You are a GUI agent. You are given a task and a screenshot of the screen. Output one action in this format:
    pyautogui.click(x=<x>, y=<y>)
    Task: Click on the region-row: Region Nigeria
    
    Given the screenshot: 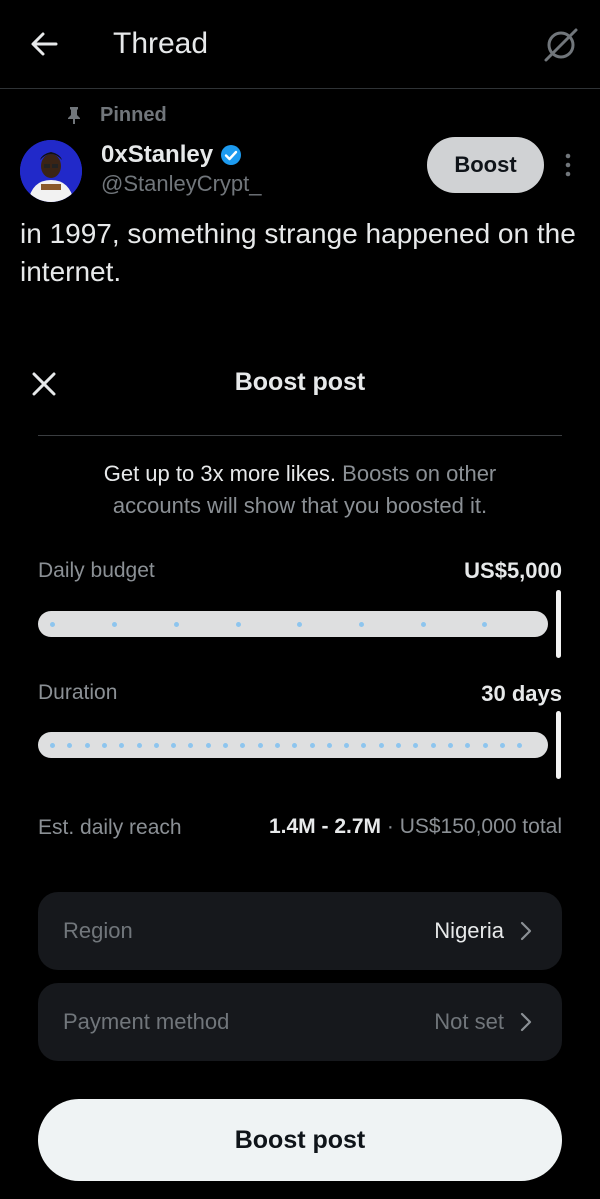 What is the action you would take?
    pyautogui.click(x=300, y=931)
    